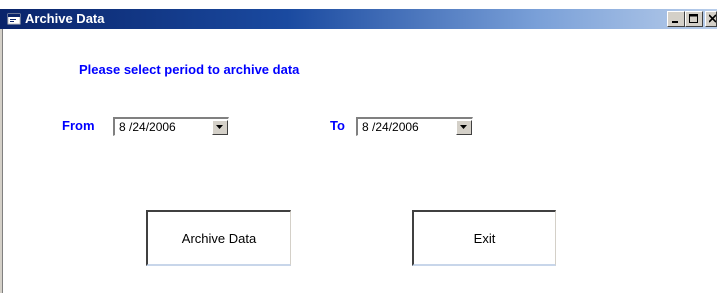 The image size is (717, 293). I want to click on close-icon, so click(712, 18).